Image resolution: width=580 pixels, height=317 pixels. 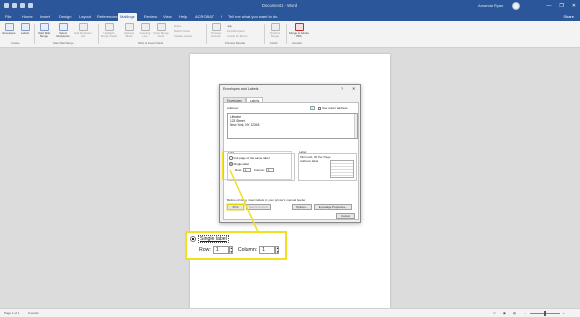 I want to click on finish-merge-icon, so click(x=275, y=27).